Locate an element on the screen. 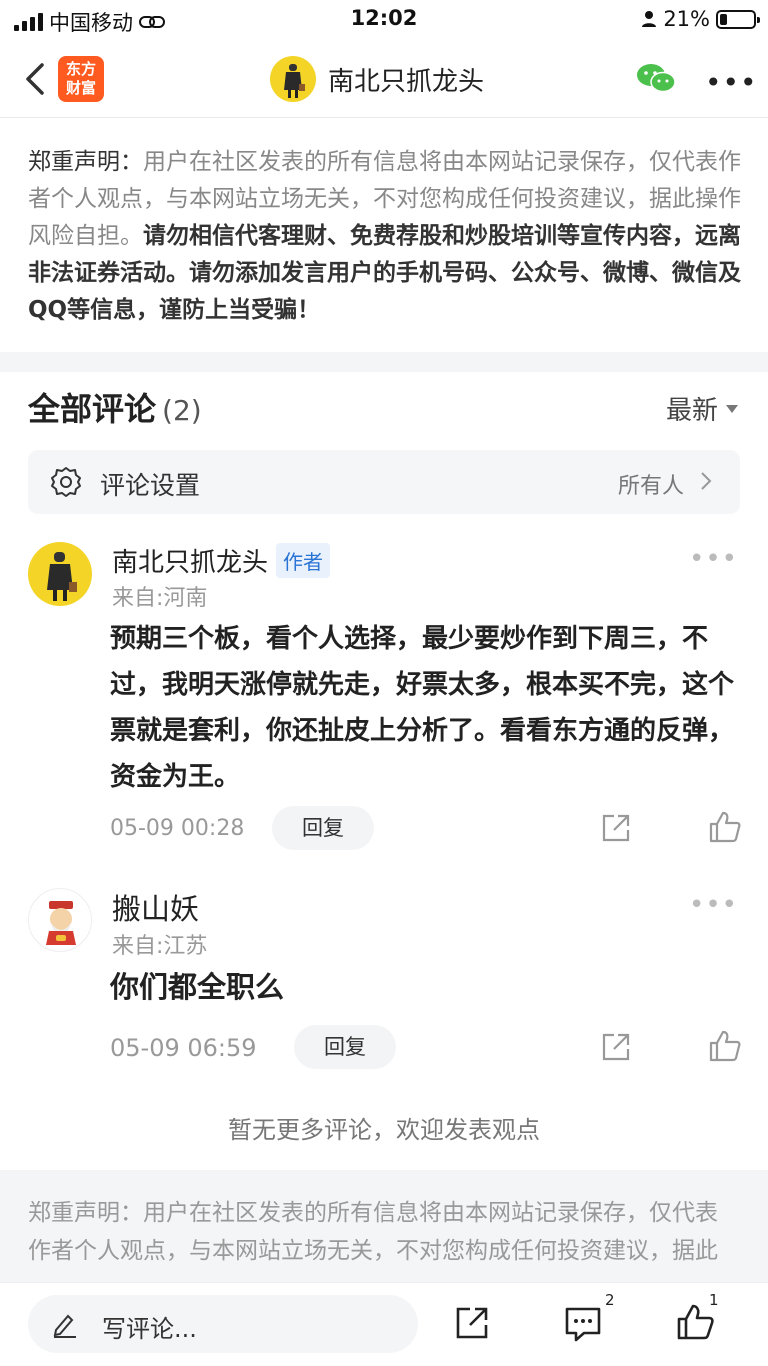 This screenshot has height=1366, width=768. page-title: 南北只抓龙头 is located at coordinates (406, 81).